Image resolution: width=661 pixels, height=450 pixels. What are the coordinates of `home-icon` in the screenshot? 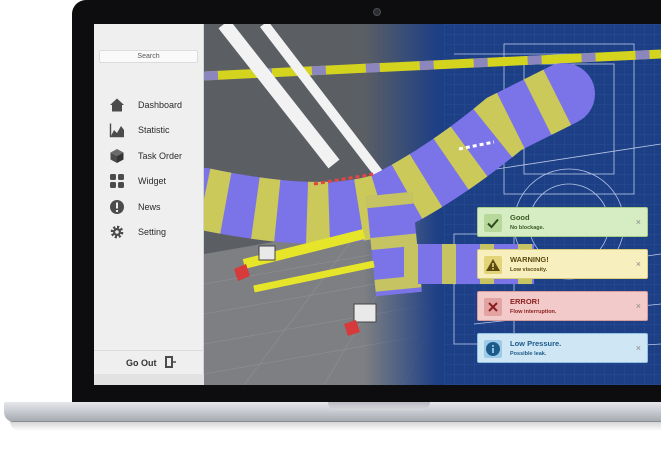 It's located at (117, 105).